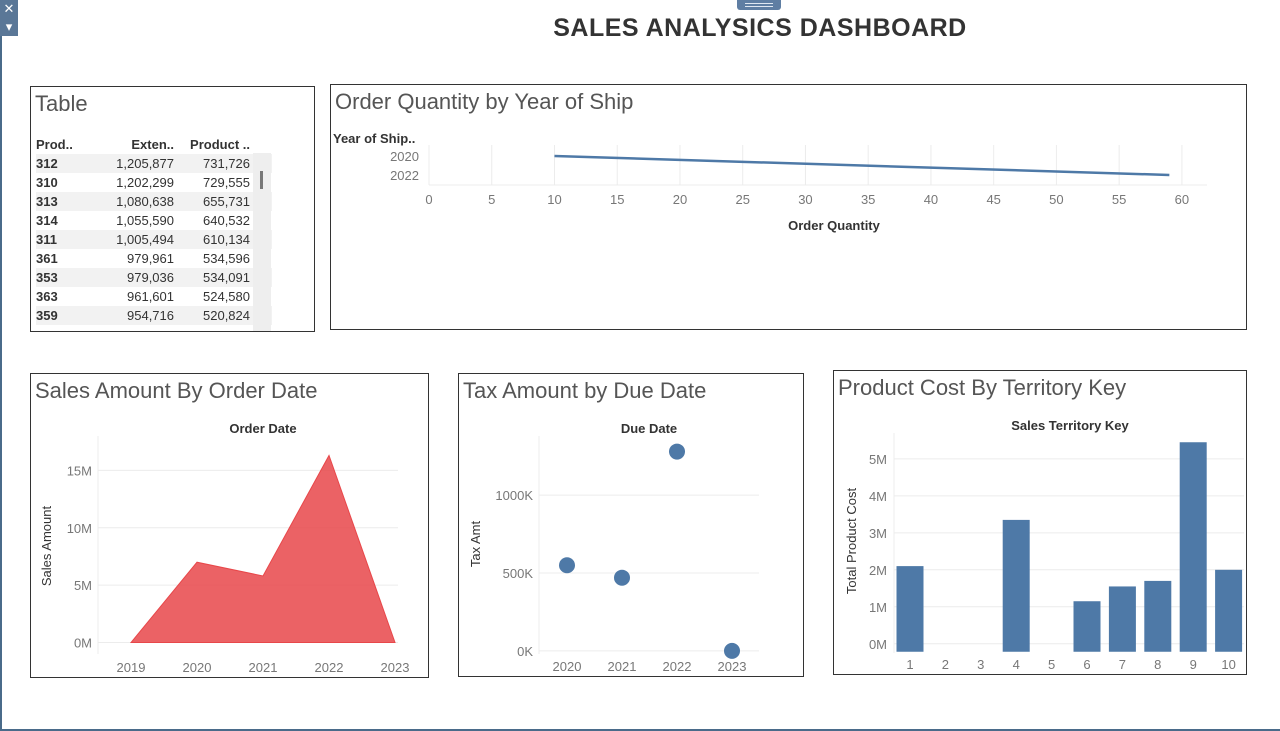 The image size is (1280, 731). Describe the element at coordinates (759, 5) in the screenshot. I see `drag-handle` at that location.